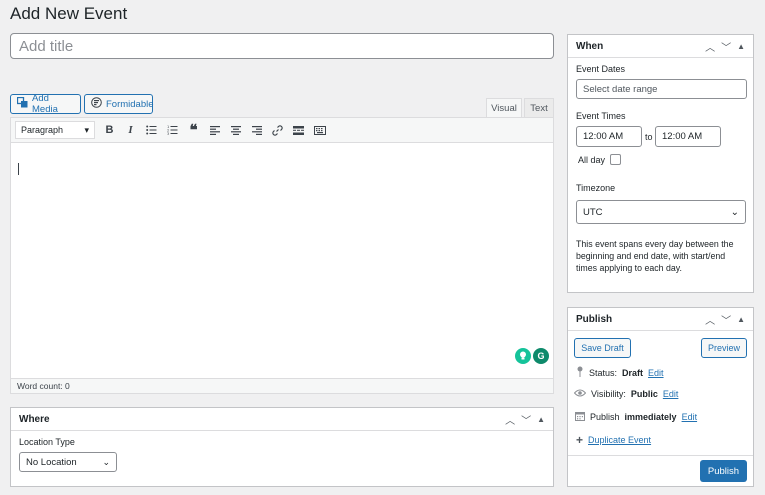 This screenshot has height=495, width=765. I want to click on editor-toolbar: Paragraph ▾ B I 123 ❝, so click(282, 130).